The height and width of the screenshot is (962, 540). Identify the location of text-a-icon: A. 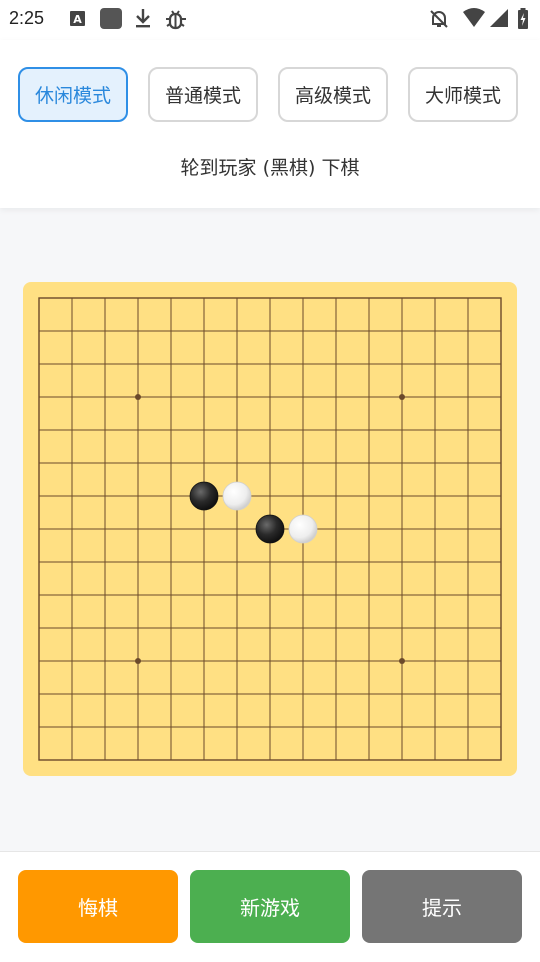
(78, 20).